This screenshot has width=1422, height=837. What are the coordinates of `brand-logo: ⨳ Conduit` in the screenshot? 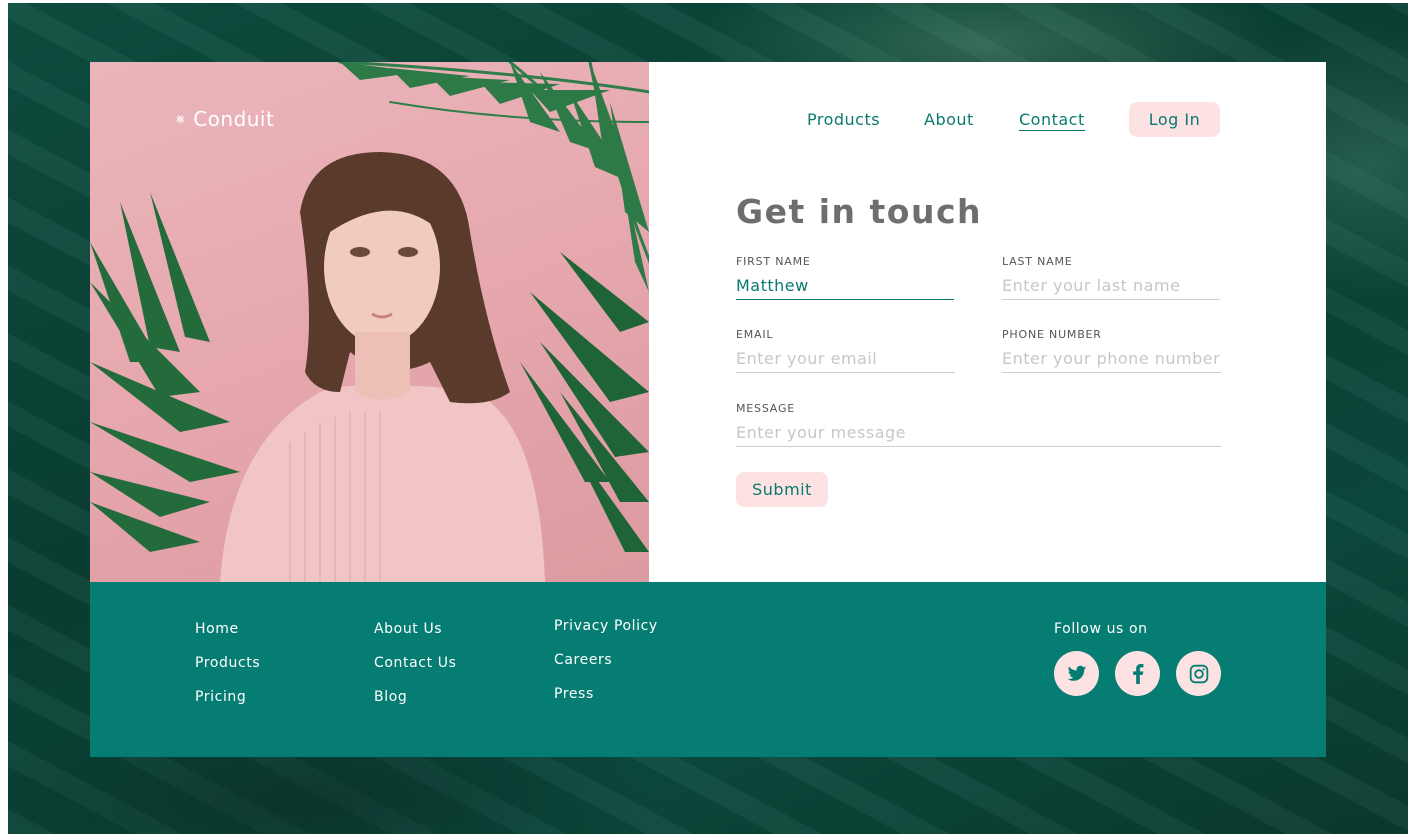 It's located at (225, 119).